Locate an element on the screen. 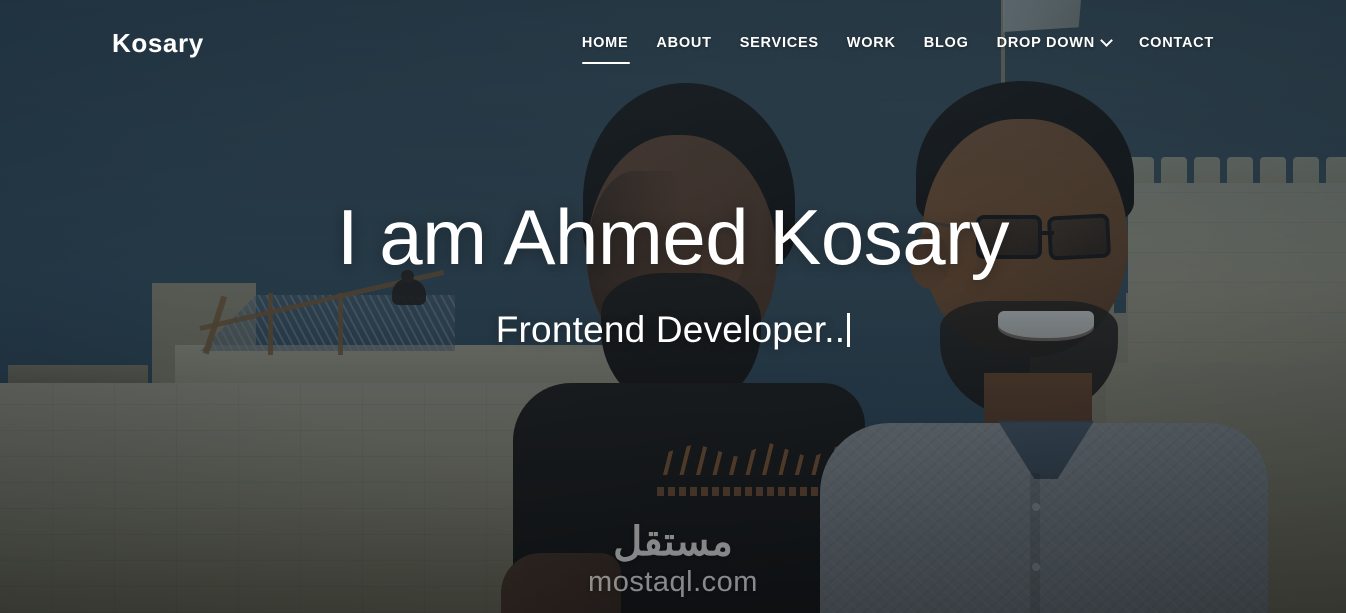  nav-item-work: WORK is located at coordinates (871, 43).